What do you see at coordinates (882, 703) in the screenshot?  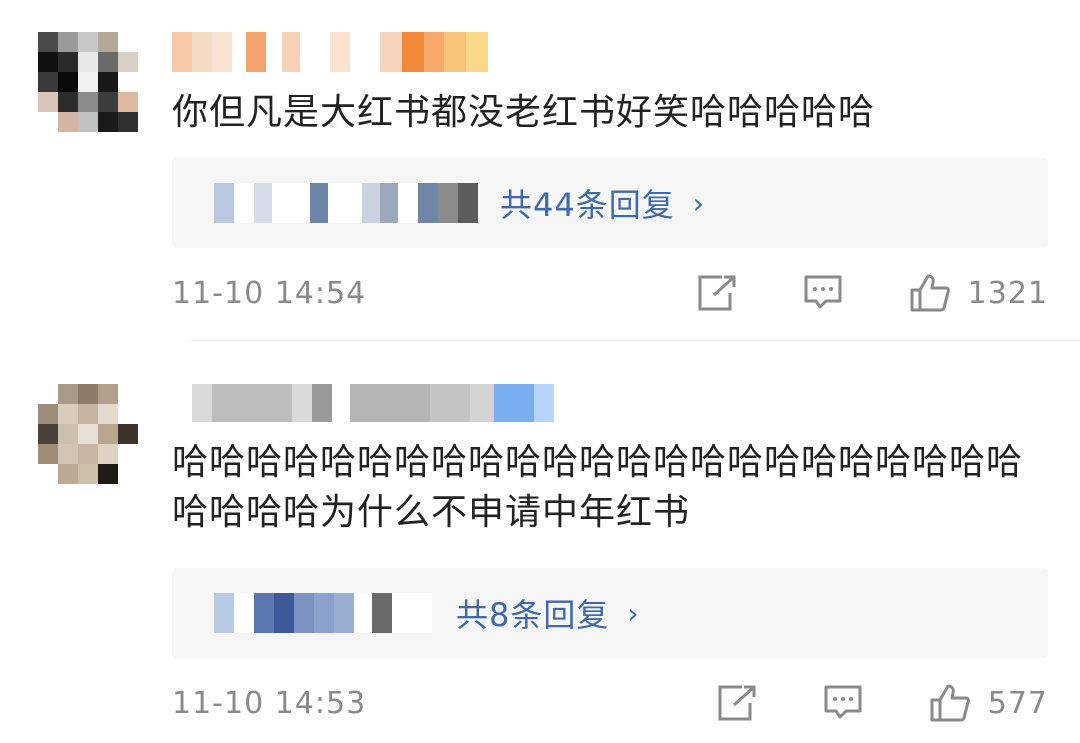 I see `comment-actions: 577` at bounding box center [882, 703].